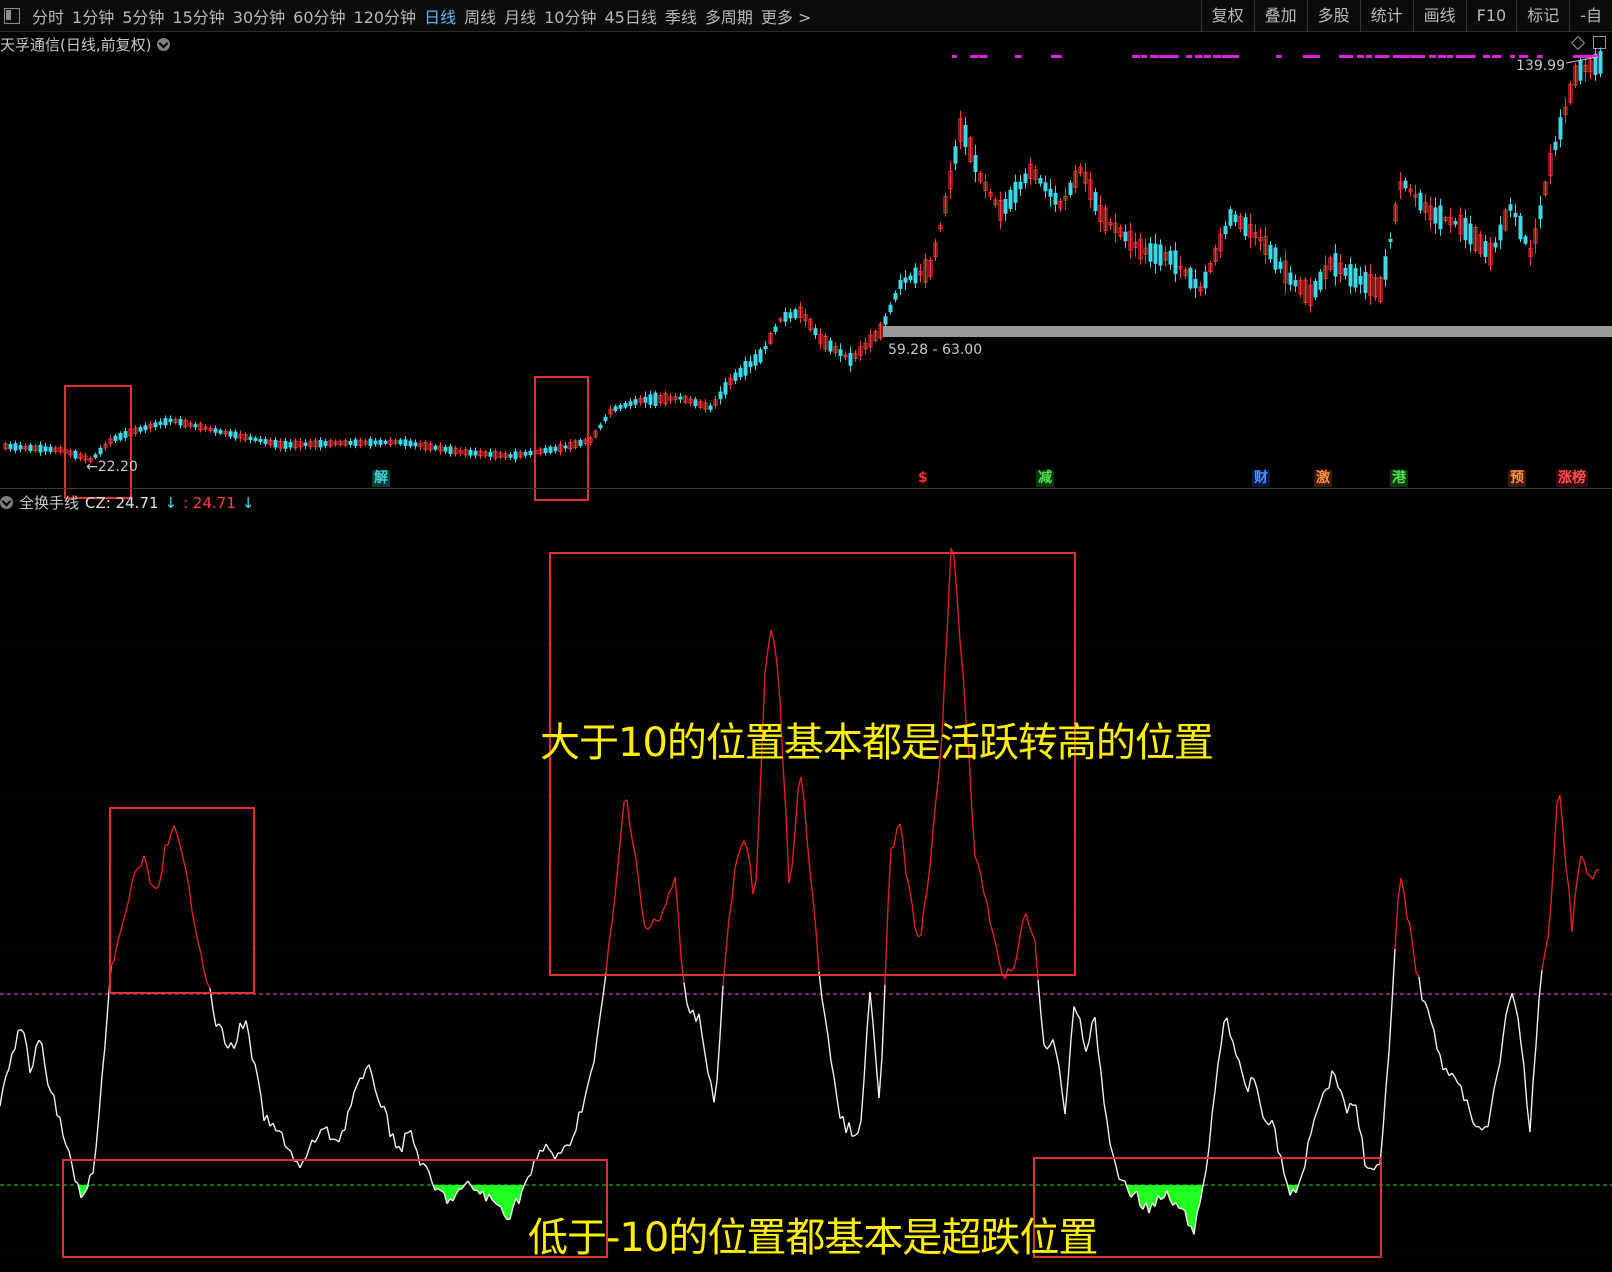 The width and height of the screenshot is (1612, 1272). I want to click on event-badge: 解, so click(381, 478).